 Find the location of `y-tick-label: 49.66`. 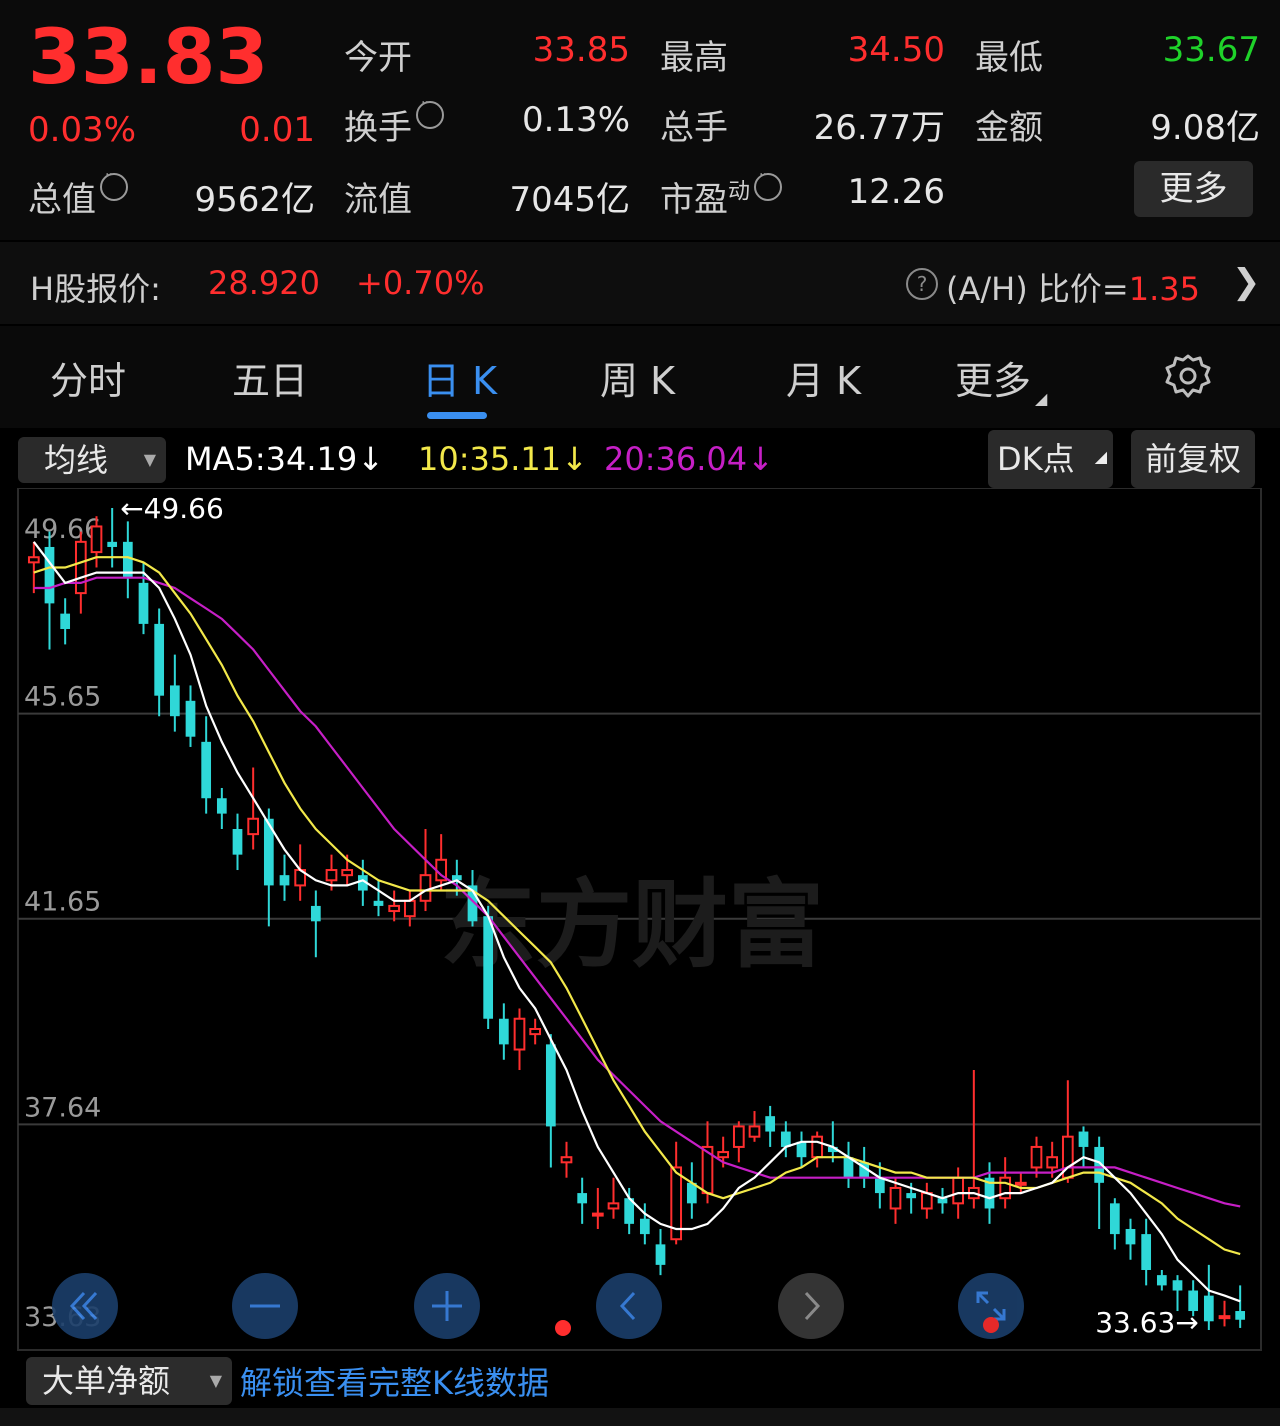

y-tick-label: 49.66 is located at coordinates (62, 529).